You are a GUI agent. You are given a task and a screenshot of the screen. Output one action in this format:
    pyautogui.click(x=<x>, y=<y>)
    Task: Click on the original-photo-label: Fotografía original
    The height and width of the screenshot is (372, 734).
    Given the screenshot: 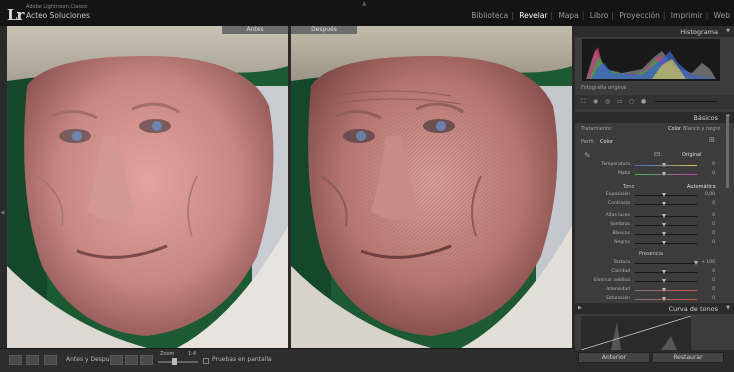 What is the action you would take?
    pyautogui.click(x=604, y=88)
    